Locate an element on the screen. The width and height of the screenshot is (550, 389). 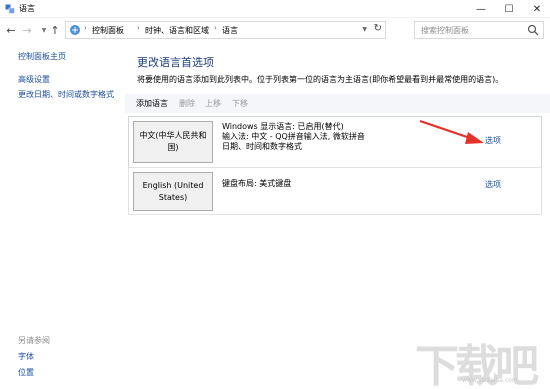
breadcrumb-clock-language-region: 时钟、语言和区域 is located at coordinates (177, 30).